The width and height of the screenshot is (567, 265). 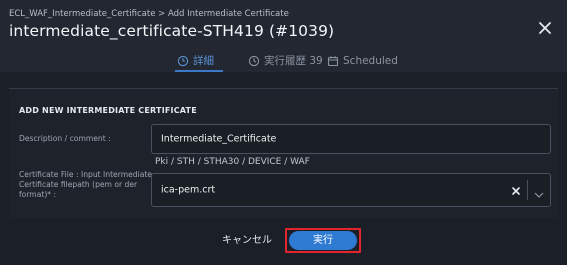 I want to click on select-separator, so click(x=527, y=190).